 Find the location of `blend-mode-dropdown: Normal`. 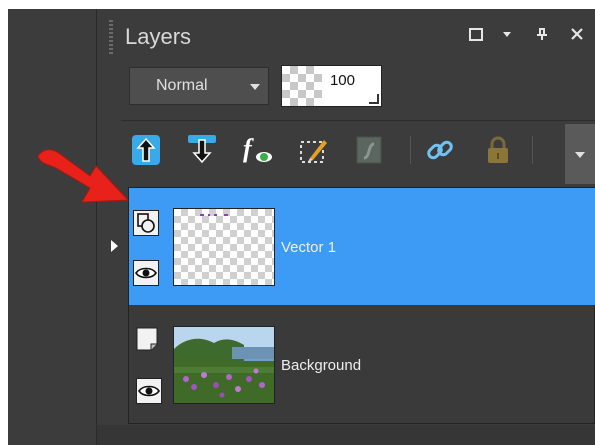

blend-mode-dropdown: Normal is located at coordinates (199, 86).